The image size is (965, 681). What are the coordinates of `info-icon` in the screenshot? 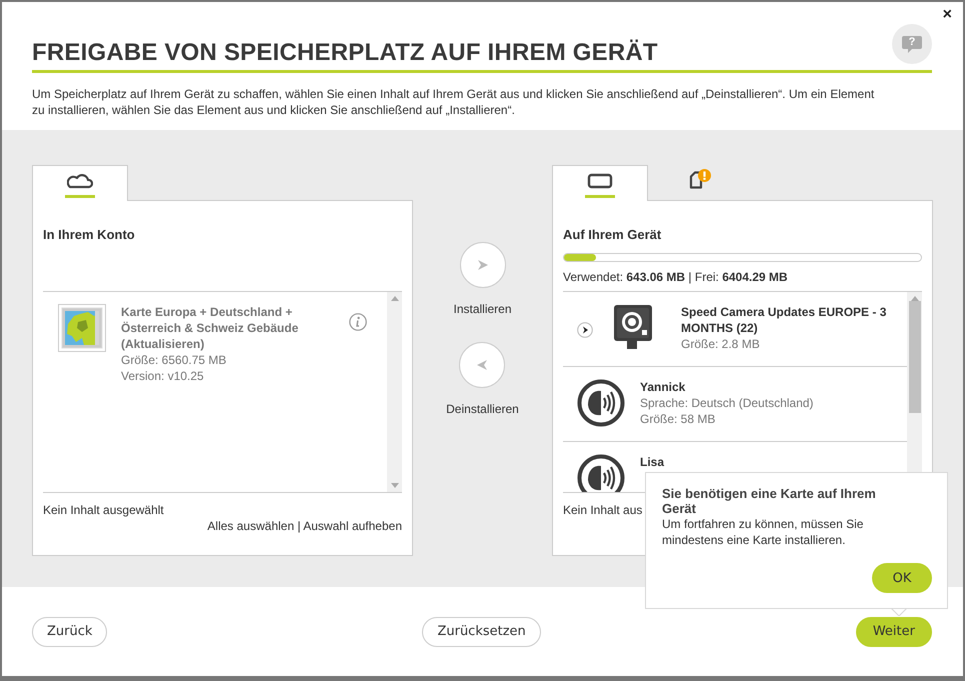 It's located at (358, 322).